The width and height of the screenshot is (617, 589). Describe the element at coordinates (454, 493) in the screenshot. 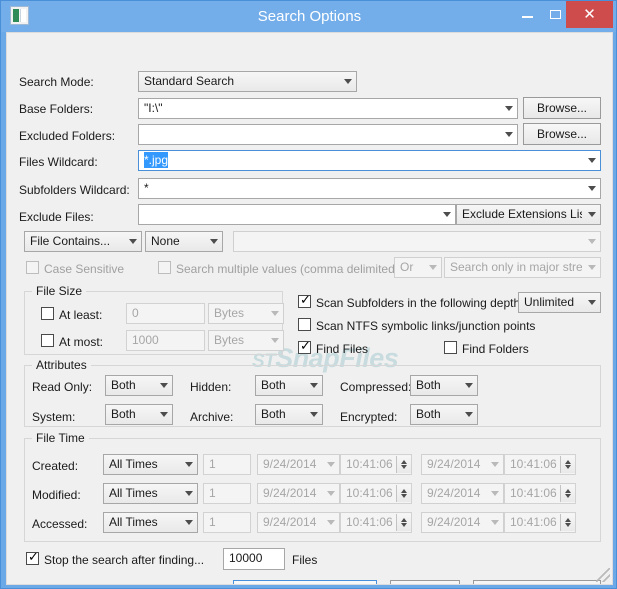

I see `modified-to-date-value: 9/24/2014` at that location.